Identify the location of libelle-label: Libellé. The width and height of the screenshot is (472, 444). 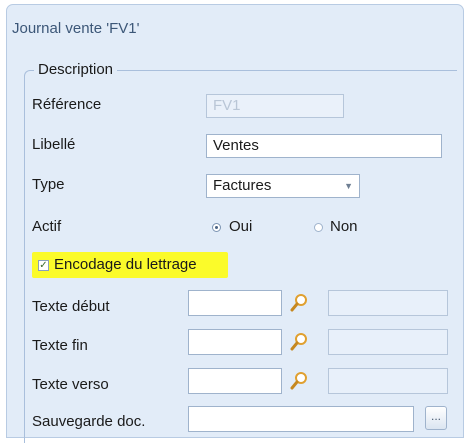
(54, 144).